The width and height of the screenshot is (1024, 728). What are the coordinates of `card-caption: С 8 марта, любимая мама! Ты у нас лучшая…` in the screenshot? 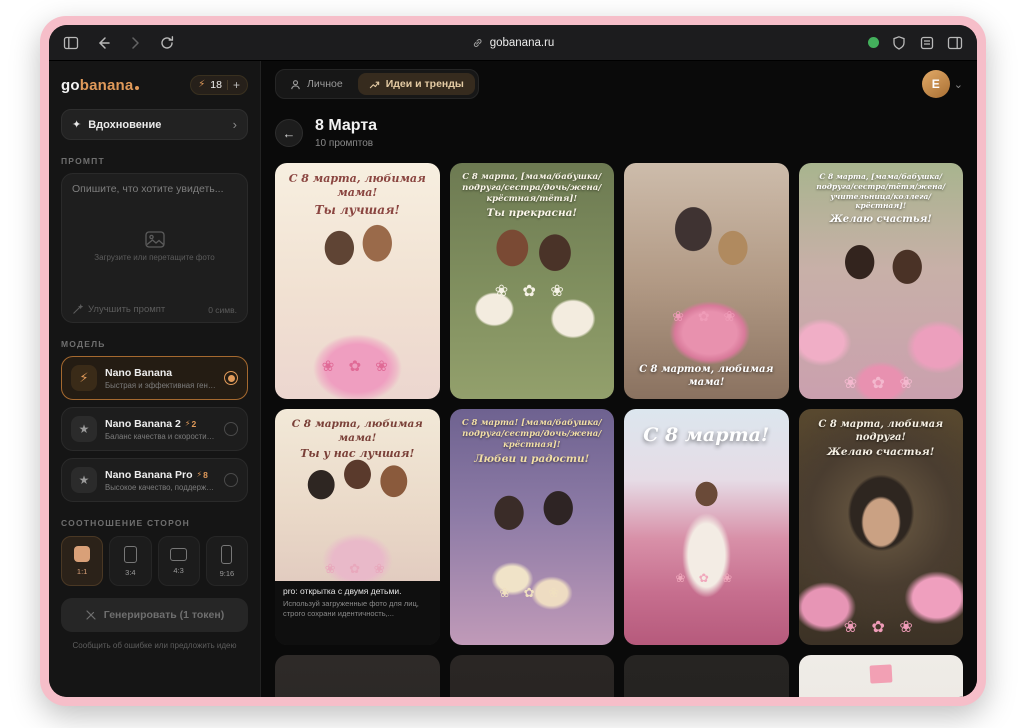 It's located at (357, 439).